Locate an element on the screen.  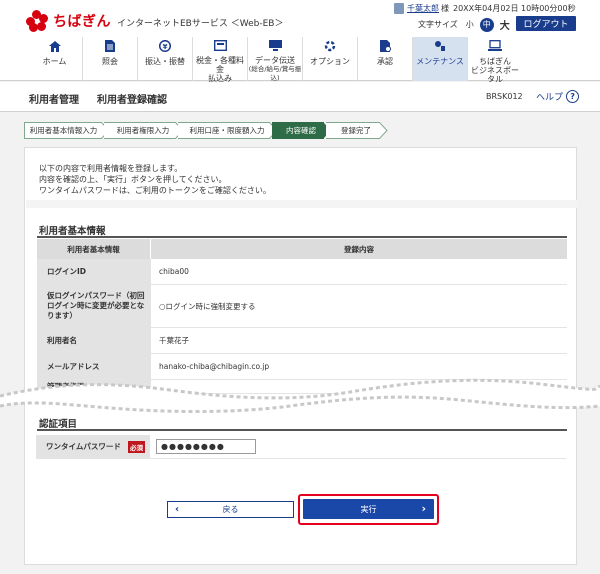
approval-icon is located at coordinates (385, 46).